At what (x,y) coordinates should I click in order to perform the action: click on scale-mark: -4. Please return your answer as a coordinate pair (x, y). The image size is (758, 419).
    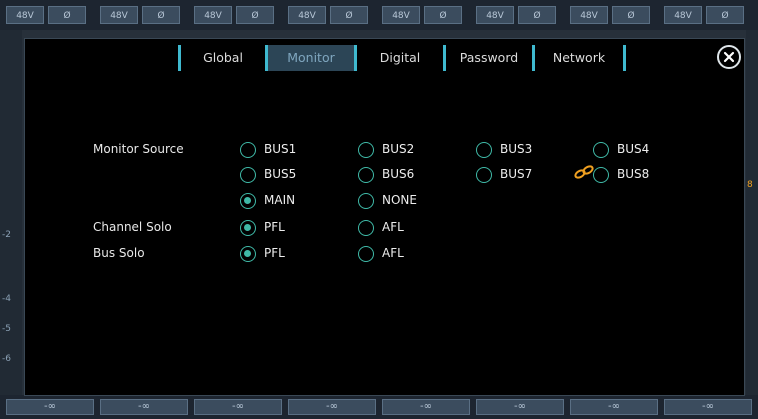
    Looking at the image, I should click on (6, 299).